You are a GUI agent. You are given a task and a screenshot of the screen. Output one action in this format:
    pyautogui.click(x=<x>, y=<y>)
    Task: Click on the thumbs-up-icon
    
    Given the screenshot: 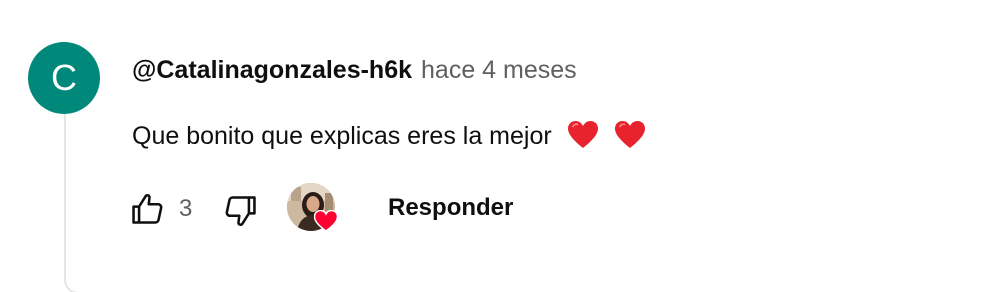 What is the action you would take?
    pyautogui.click(x=147, y=209)
    